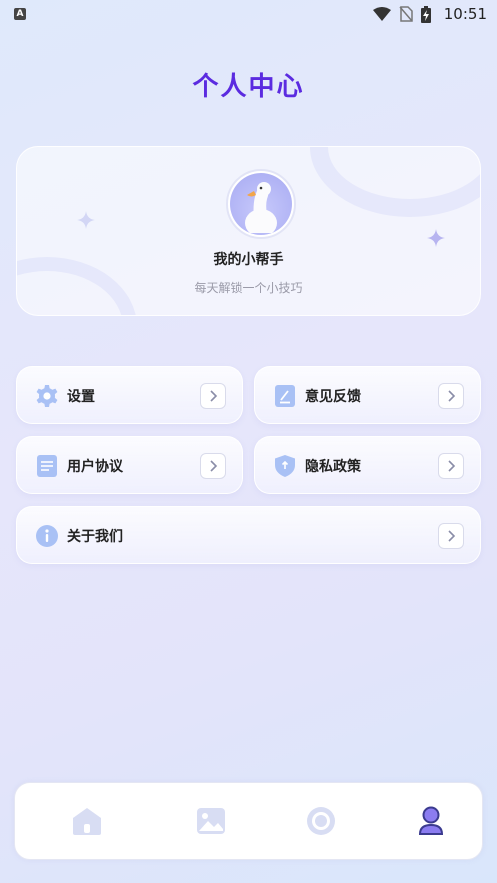  I want to click on profile-icon, so click(431, 820).